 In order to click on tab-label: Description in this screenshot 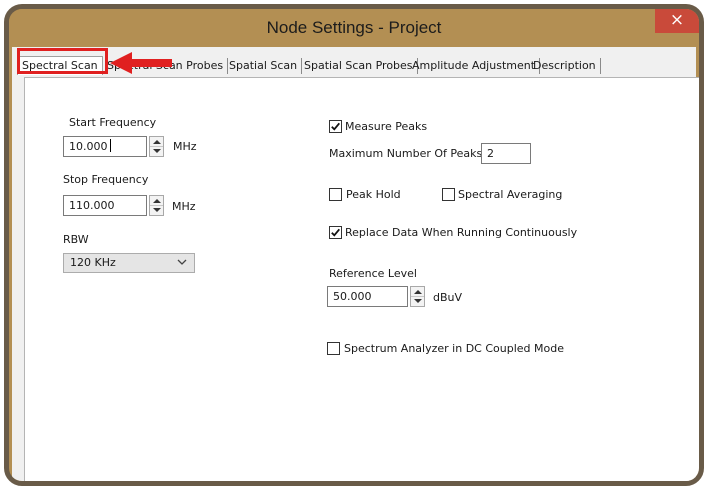, I will do `click(564, 65)`.